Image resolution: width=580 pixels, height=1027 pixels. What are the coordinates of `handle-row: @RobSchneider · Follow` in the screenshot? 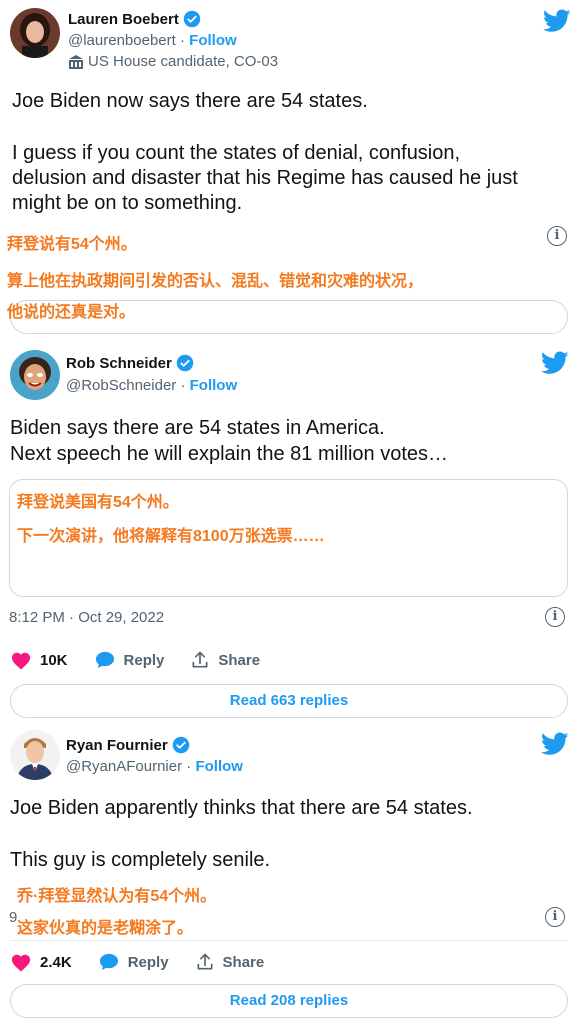 It's located at (151, 385).